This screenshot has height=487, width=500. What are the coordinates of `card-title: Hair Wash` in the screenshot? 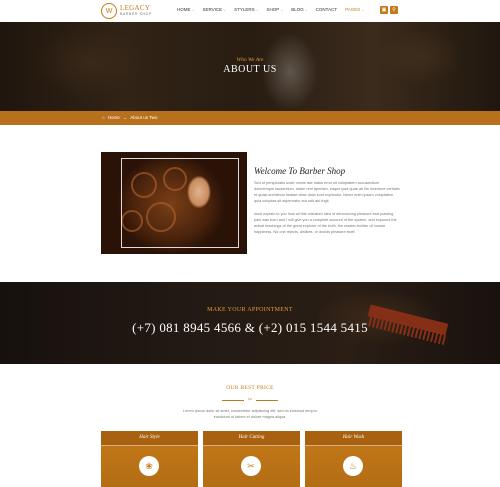 It's located at (353, 437).